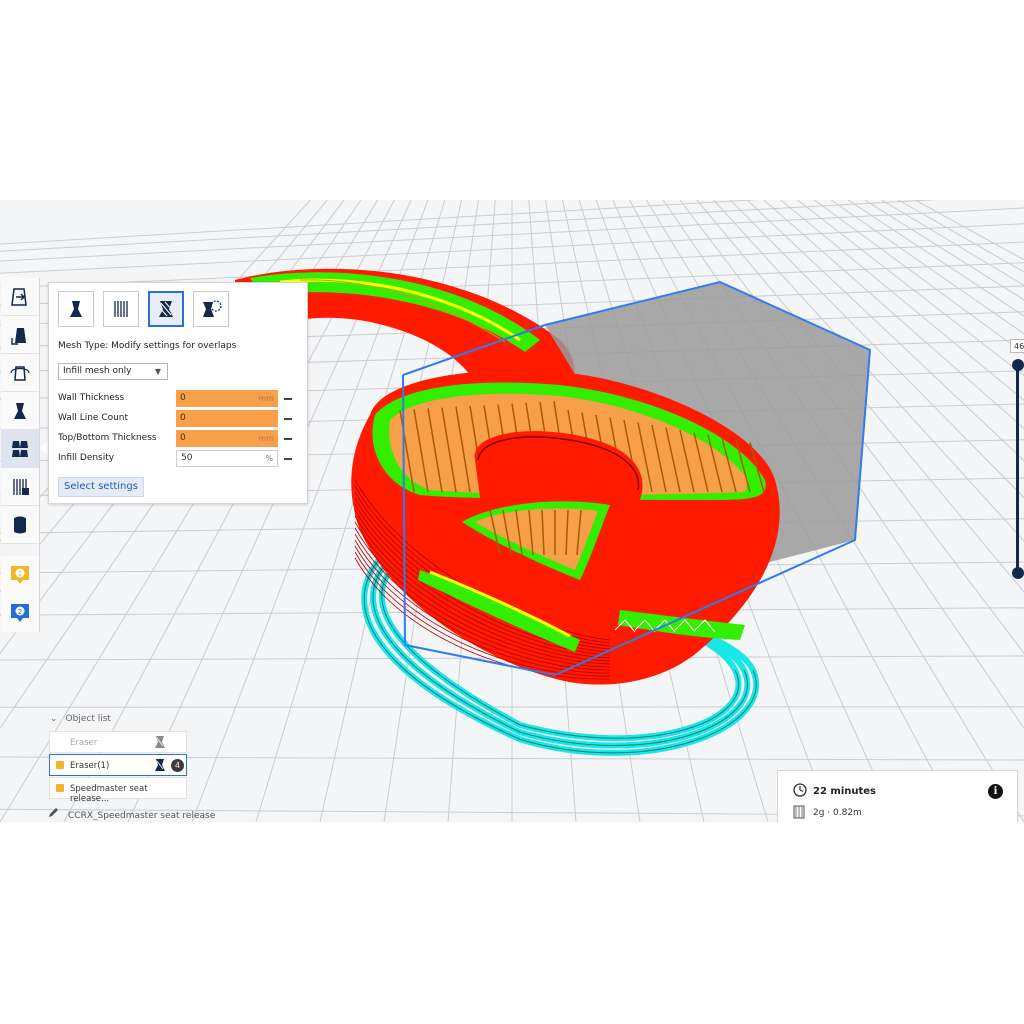 This screenshot has height=1024, width=1024. Describe the element at coordinates (143, 309) in the screenshot. I see `mesh-type-buttons` at that location.